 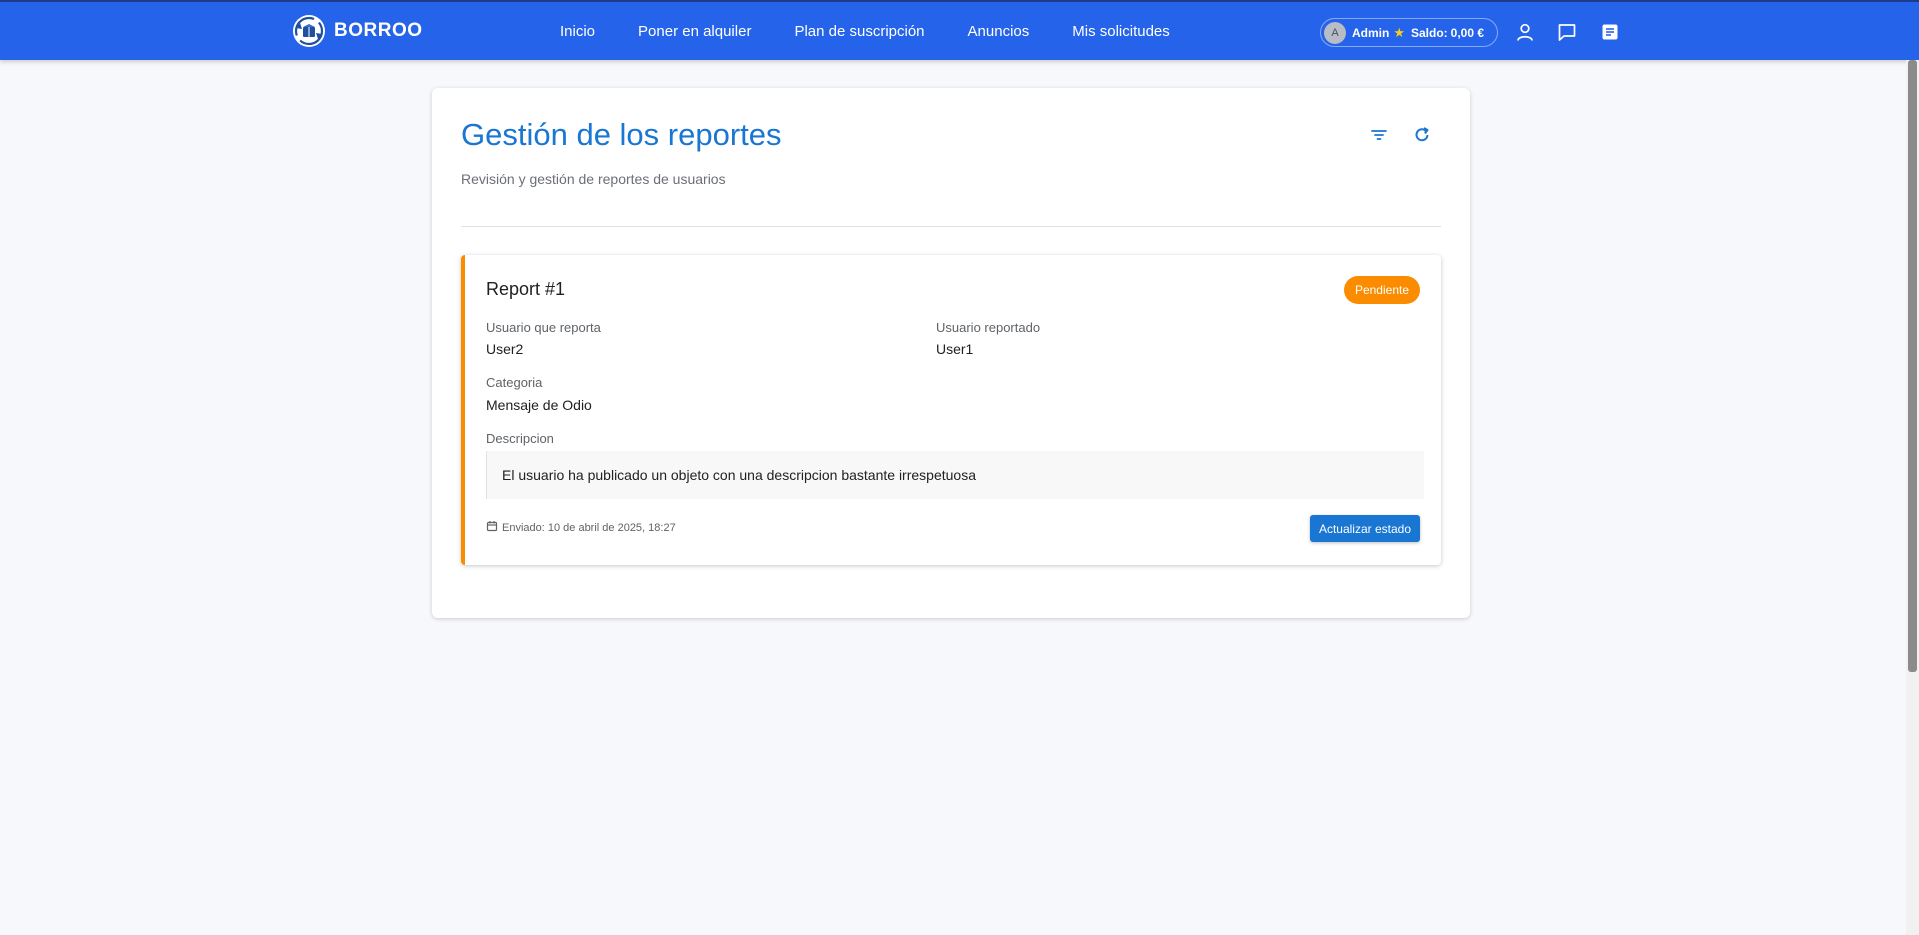 What do you see at coordinates (999, 31) in the screenshot?
I see `nav-link-anuncios: Anuncios` at bounding box center [999, 31].